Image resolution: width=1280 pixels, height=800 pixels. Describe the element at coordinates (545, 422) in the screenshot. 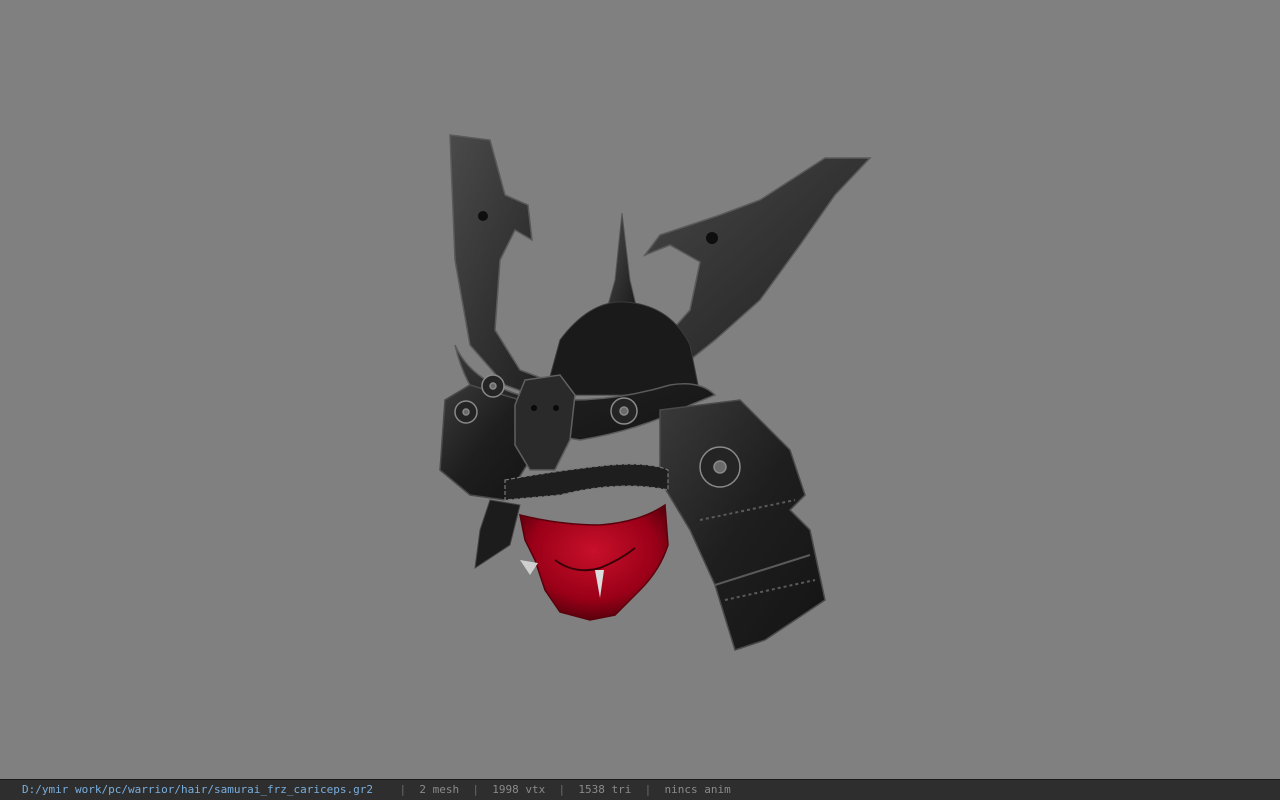

I see `demon-face-ornament` at that location.